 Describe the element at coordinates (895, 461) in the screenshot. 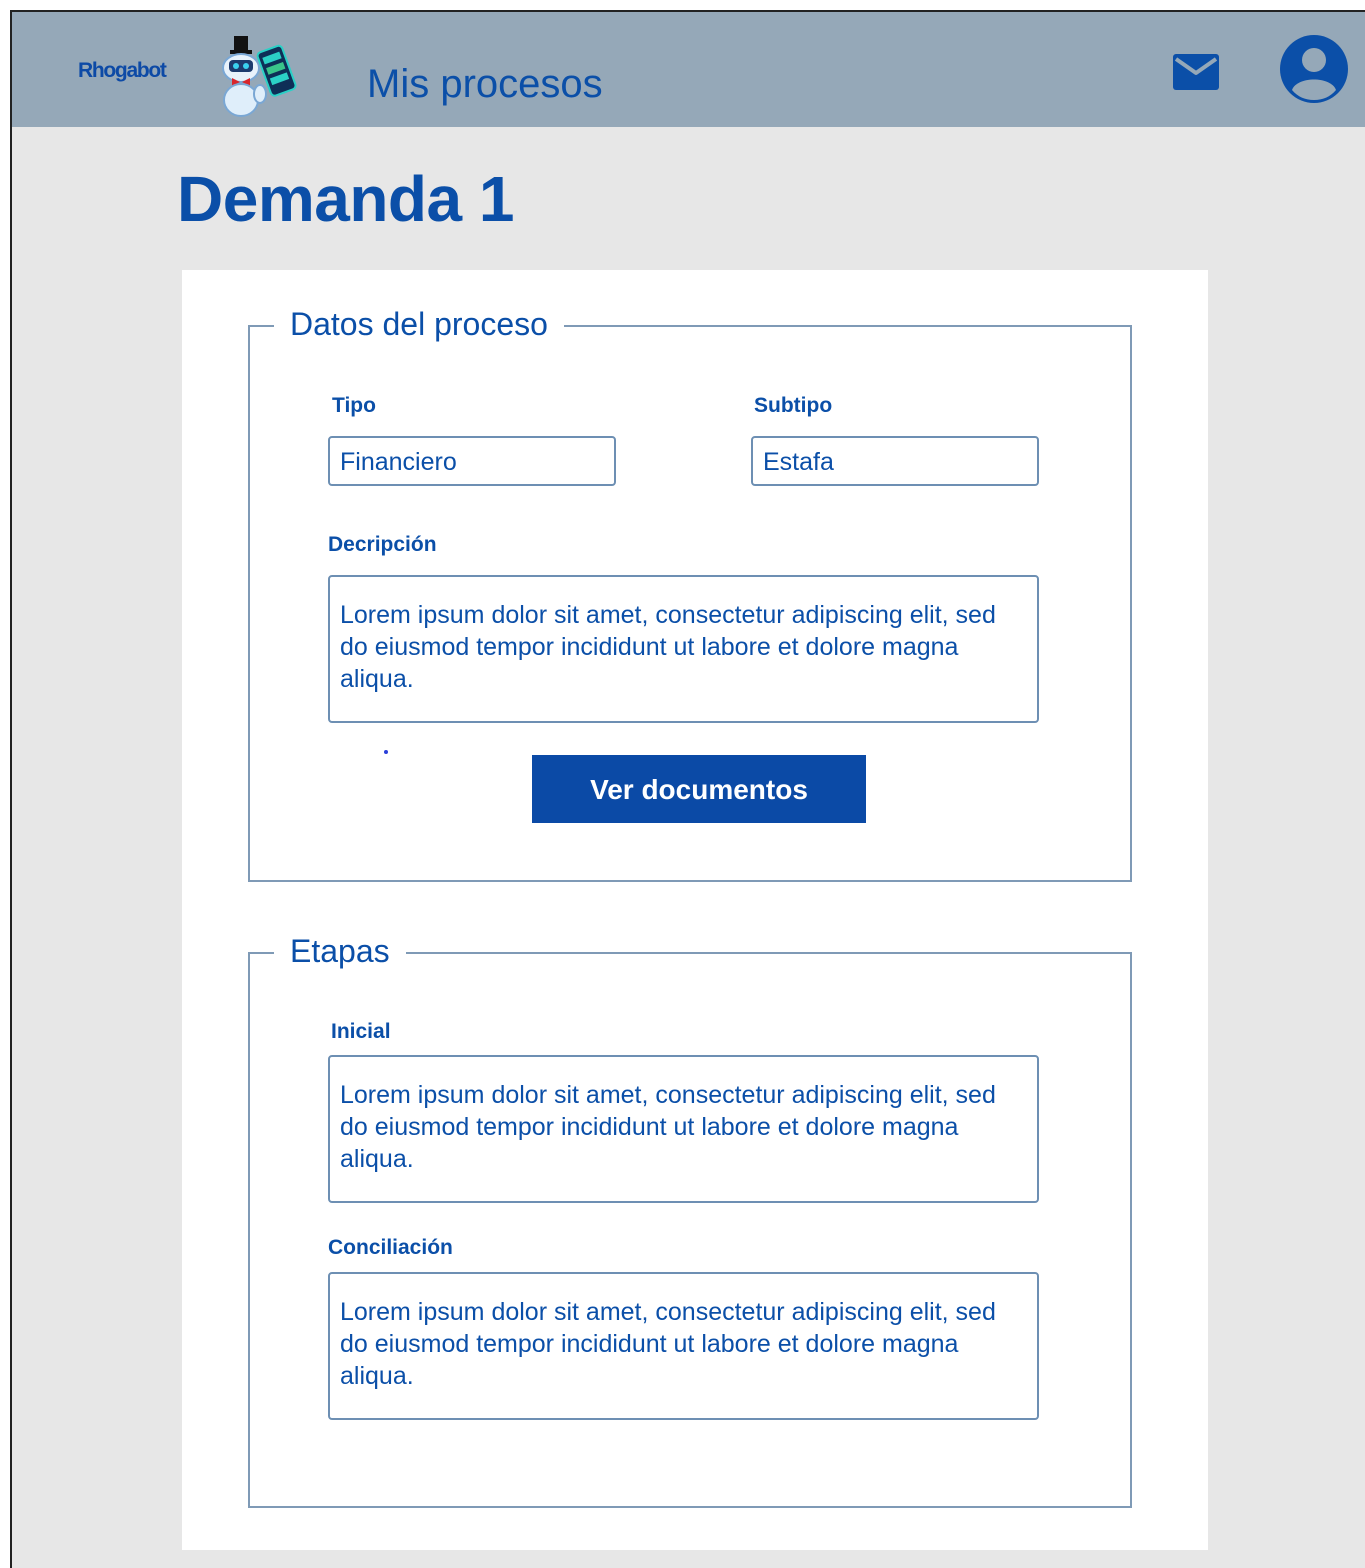

I see `subtype-field: Estafa` at that location.